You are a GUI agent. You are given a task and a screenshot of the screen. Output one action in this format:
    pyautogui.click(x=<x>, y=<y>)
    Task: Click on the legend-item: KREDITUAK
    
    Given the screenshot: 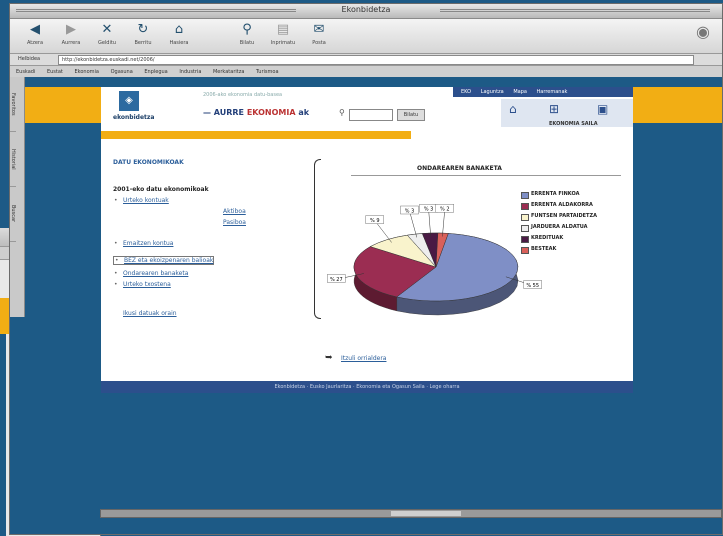 What is the action you would take?
    pyautogui.click(x=559, y=240)
    